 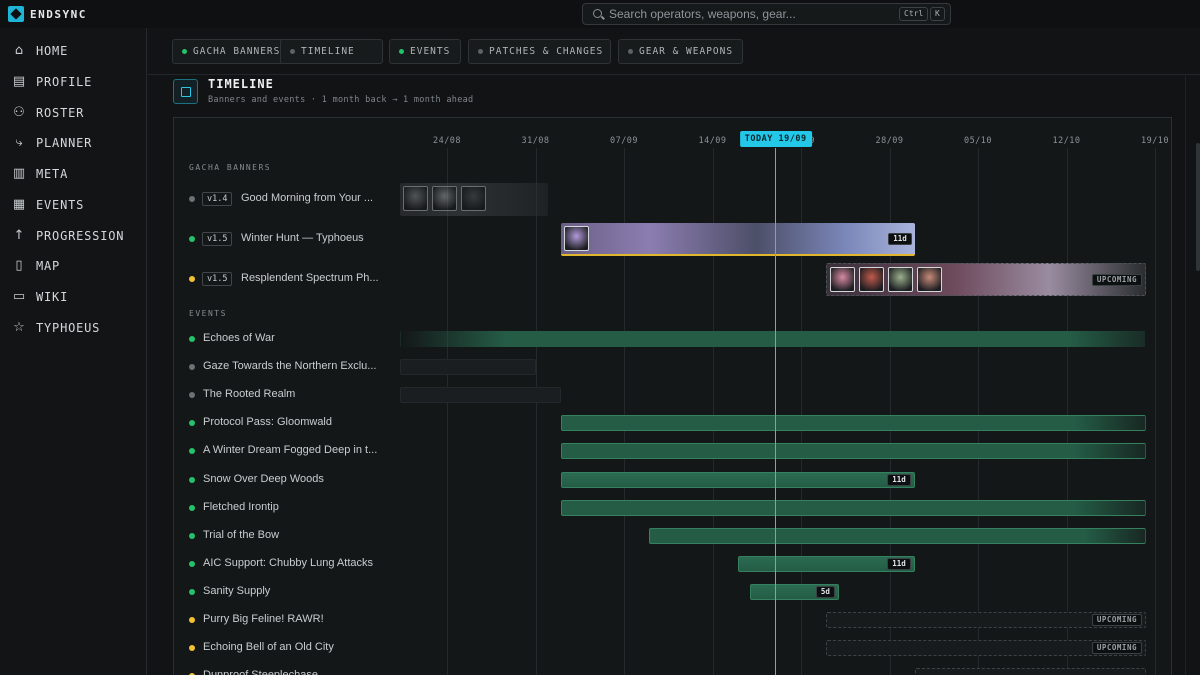 I want to click on banner-bar, so click(x=474, y=199).